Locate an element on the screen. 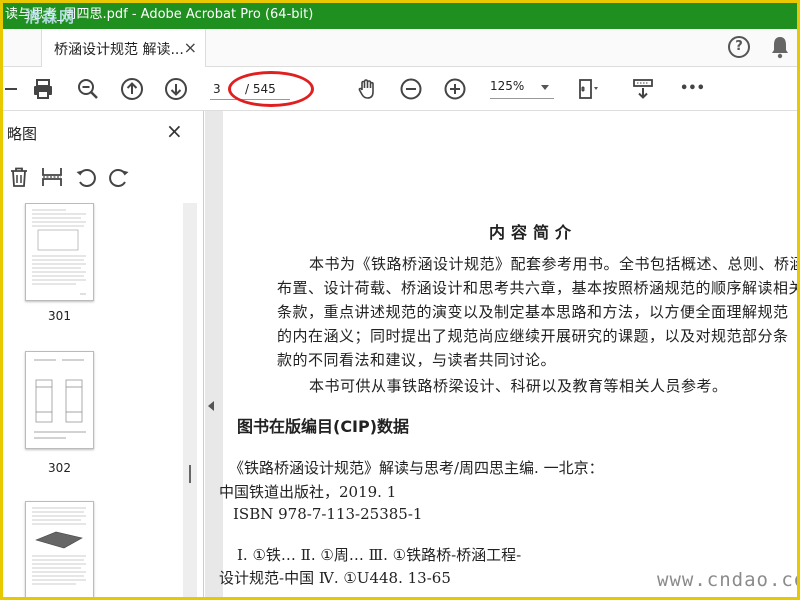 This screenshot has width=800, height=600. body-line: 条款，重点讲述规范的演变以及制定基本思路和方法，以方便全面理解规范 is located at coordinates (533, 312).